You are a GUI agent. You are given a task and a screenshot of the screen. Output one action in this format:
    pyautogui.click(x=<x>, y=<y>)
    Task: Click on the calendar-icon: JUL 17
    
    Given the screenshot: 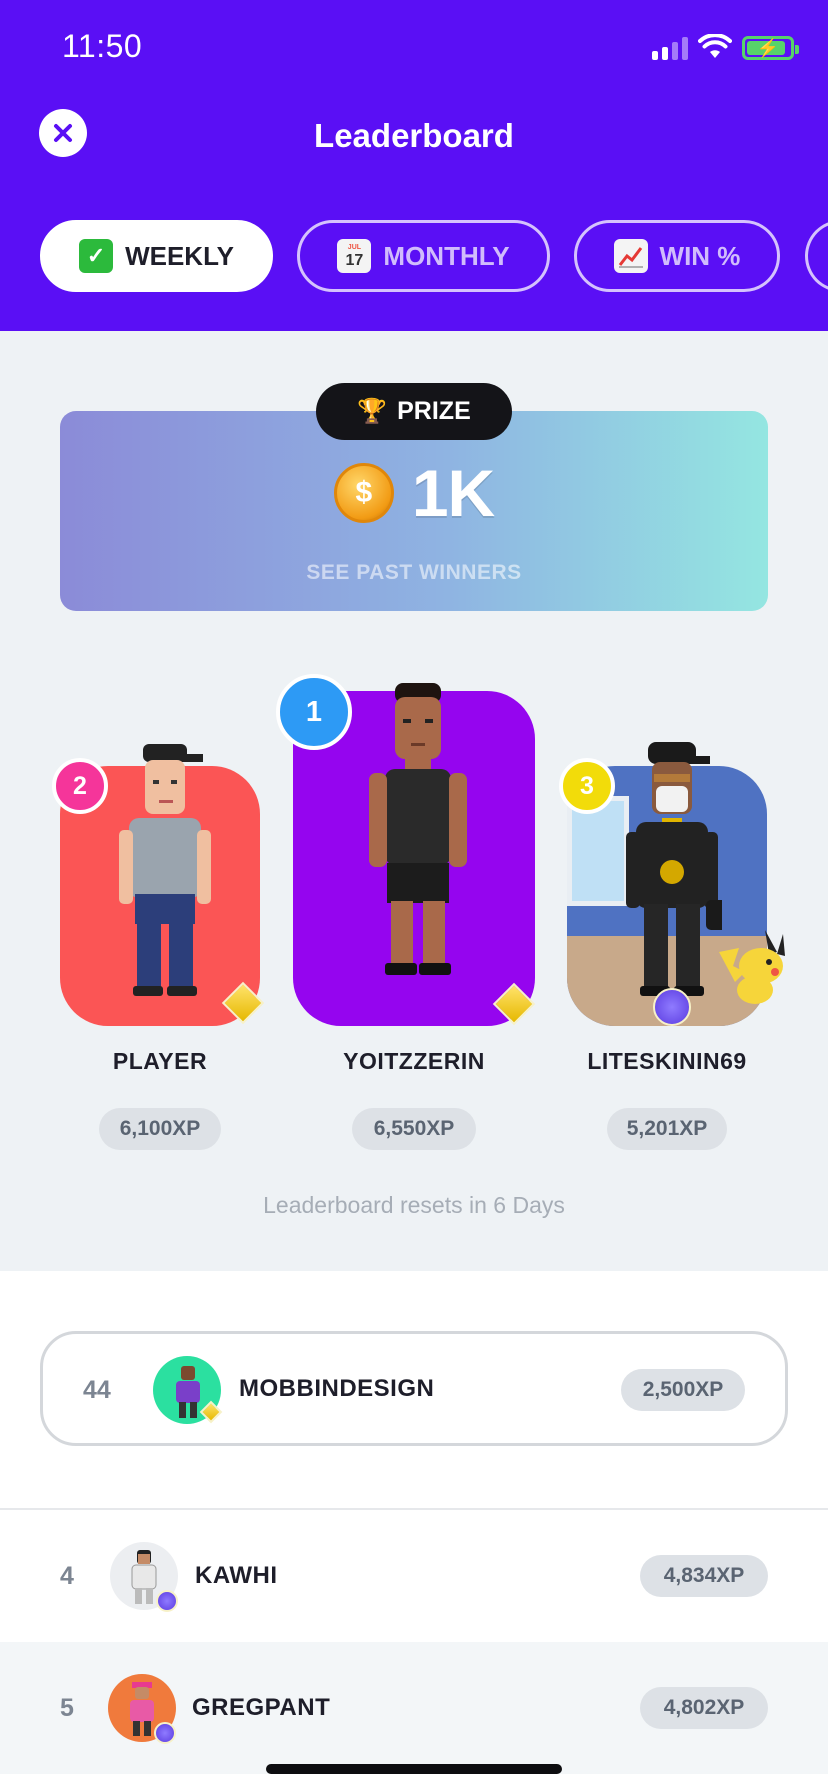 What is the action you would take?
    pyautogui.click(x=354, y=256)
    